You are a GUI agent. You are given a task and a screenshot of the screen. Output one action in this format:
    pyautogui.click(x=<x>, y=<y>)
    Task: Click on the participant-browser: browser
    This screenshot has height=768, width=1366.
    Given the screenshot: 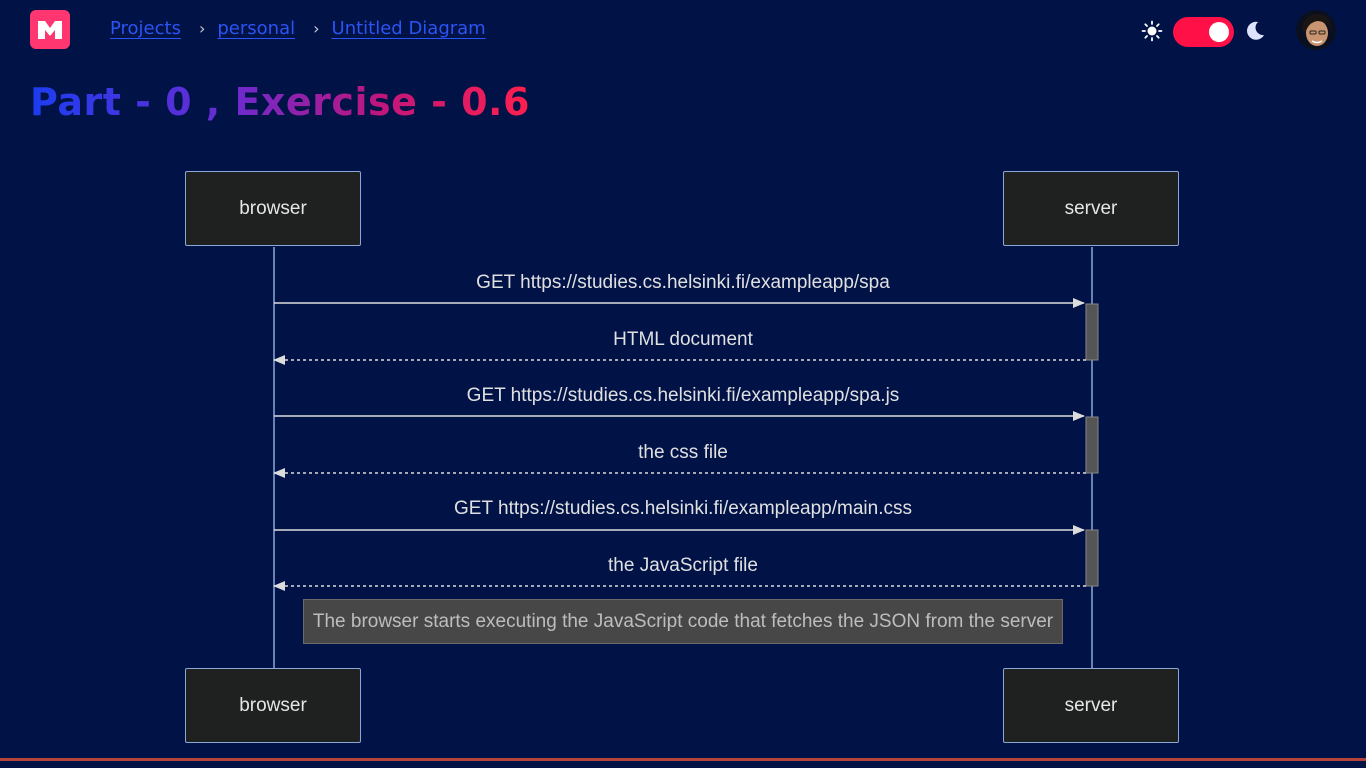 What is the action you would take?
    pyautogui.click(x=273, y=208)
    